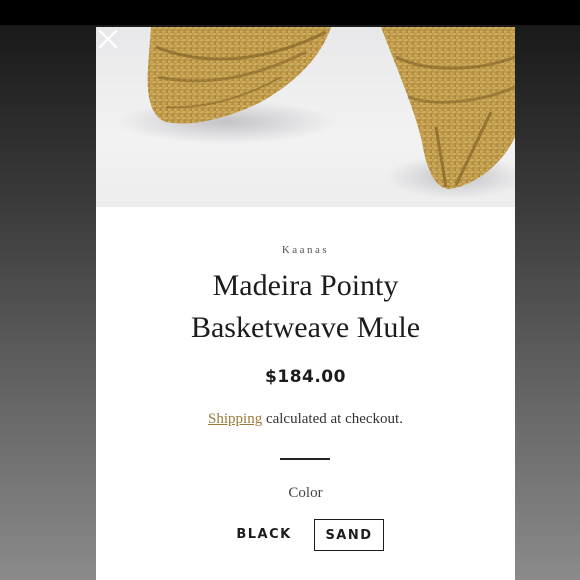 The image size is (580, 580). What do you see at coordinates (305, 493) in the screenshot?
I see `color-option-label: Color` at bounding box center [305, 493].